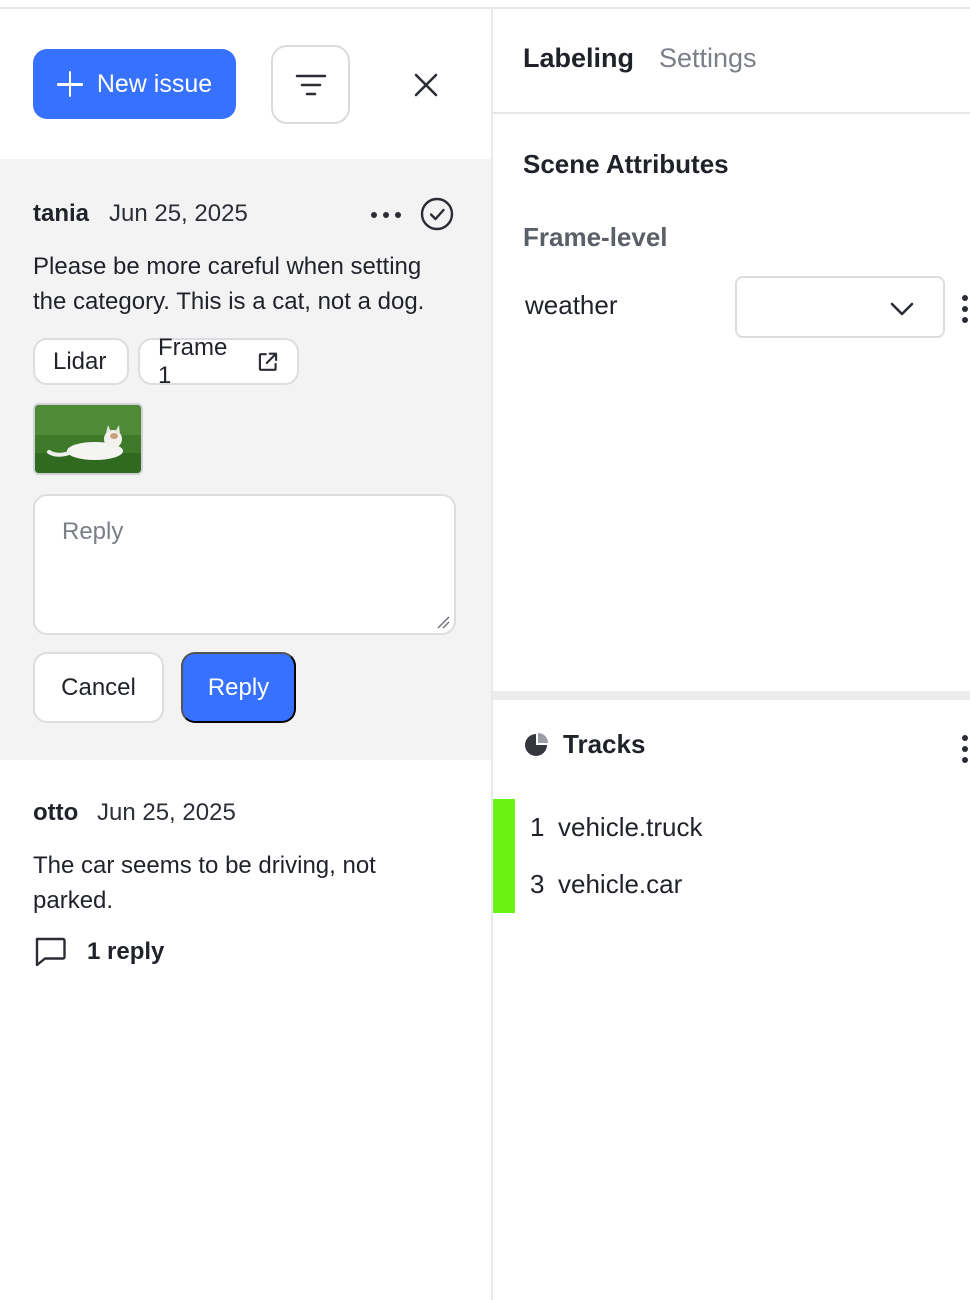  I want to click on filter-button, so click(310, 84).